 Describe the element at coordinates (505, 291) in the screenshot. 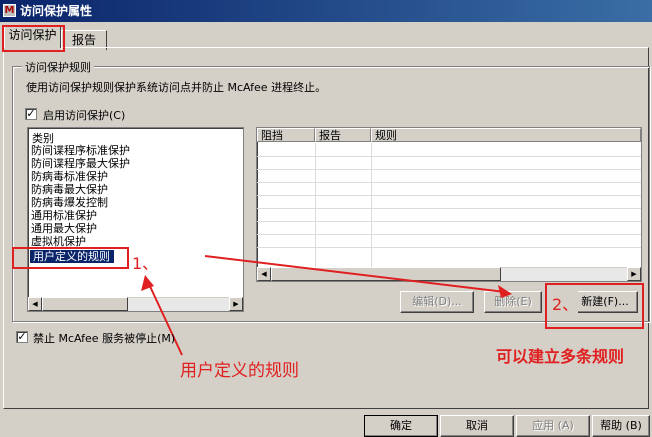

I see `arrowhead-new` at that location.